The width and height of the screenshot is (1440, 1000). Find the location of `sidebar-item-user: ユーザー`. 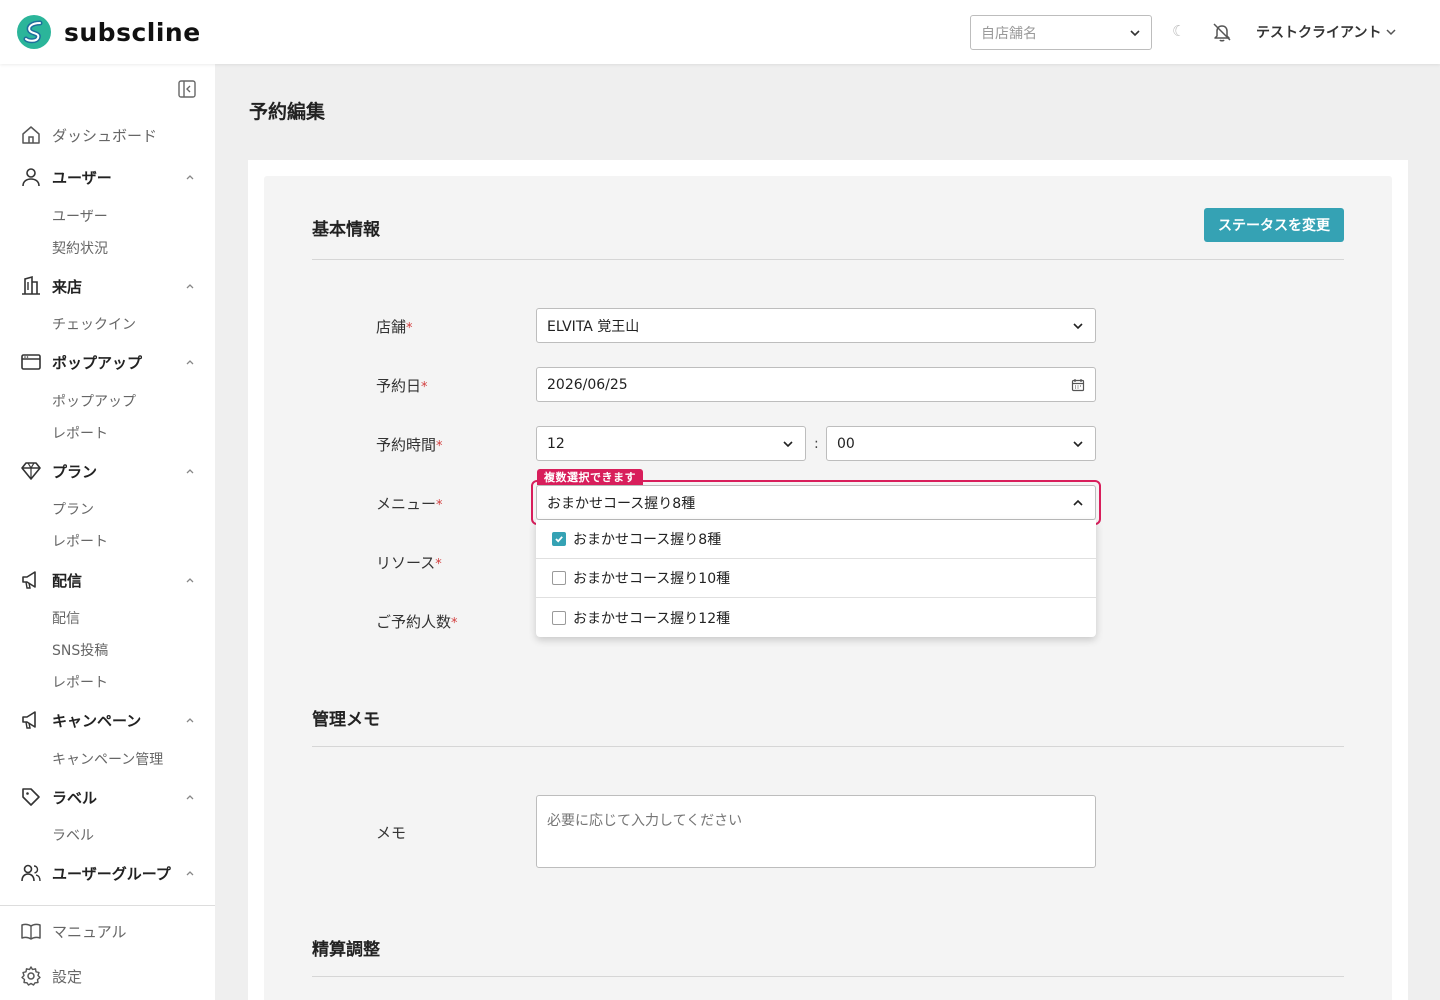

sidebar-item-user: ユーザー is located at coordinates (107, 177).